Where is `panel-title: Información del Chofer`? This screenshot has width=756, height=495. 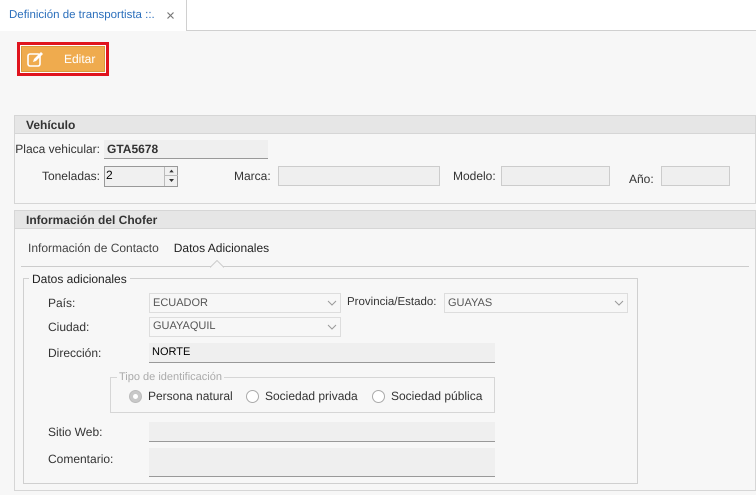
panel-title: Información del Chofer is located at coordinates (385, 220).